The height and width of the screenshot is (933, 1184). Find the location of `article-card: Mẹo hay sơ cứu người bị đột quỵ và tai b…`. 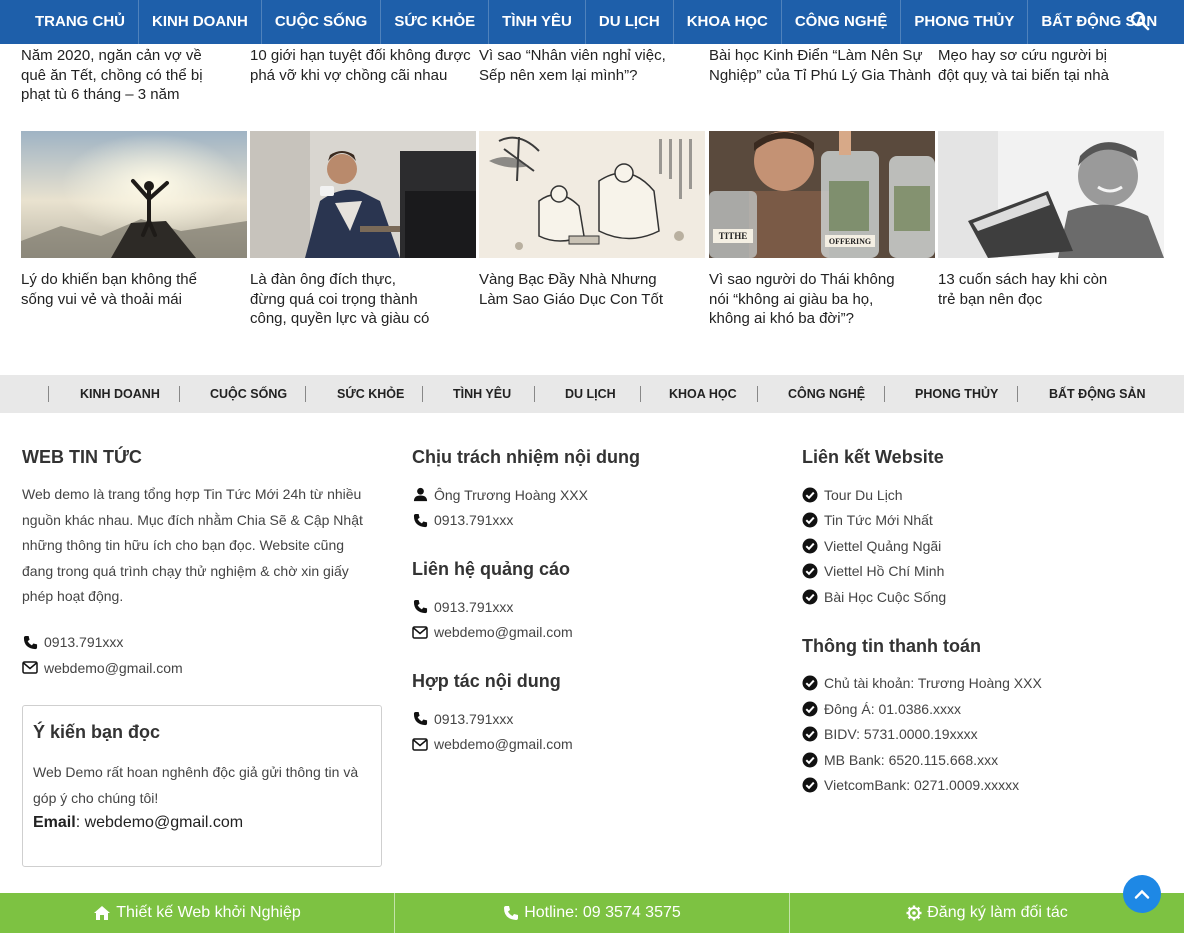

article-card: Mẹo hay sơ cứu người bị đột quỵ và tai b… is located at coordinates (1051, 65).